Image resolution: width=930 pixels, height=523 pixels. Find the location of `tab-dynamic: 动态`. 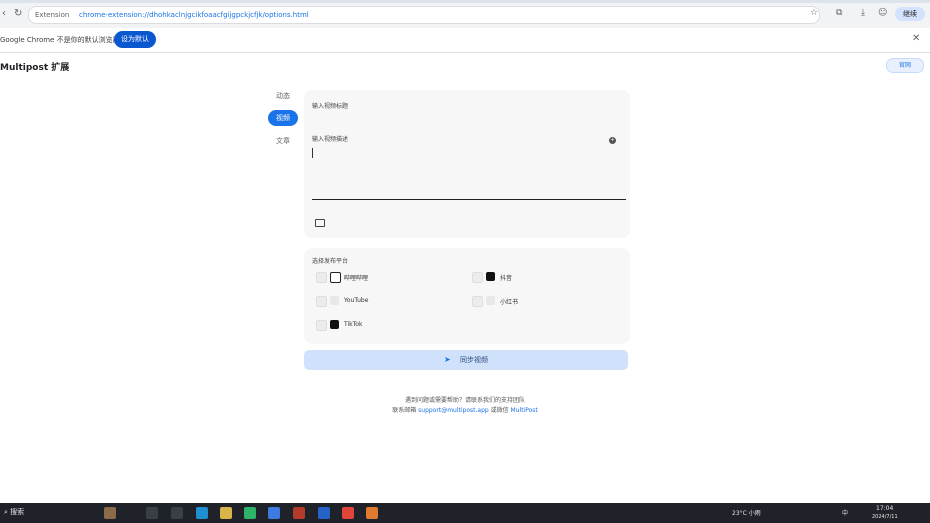

tab-dynamic: 动态 is located at coordinates (283, 96).